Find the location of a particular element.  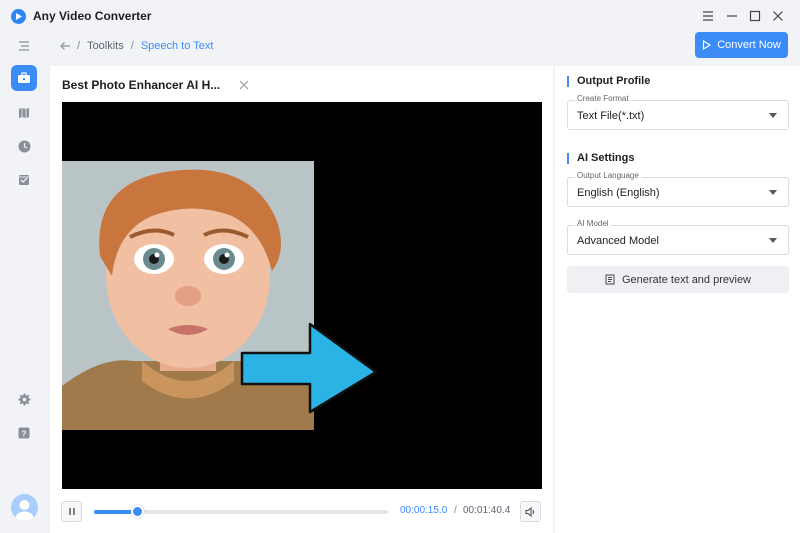

clock-icon is located at coordinates (24, 146).